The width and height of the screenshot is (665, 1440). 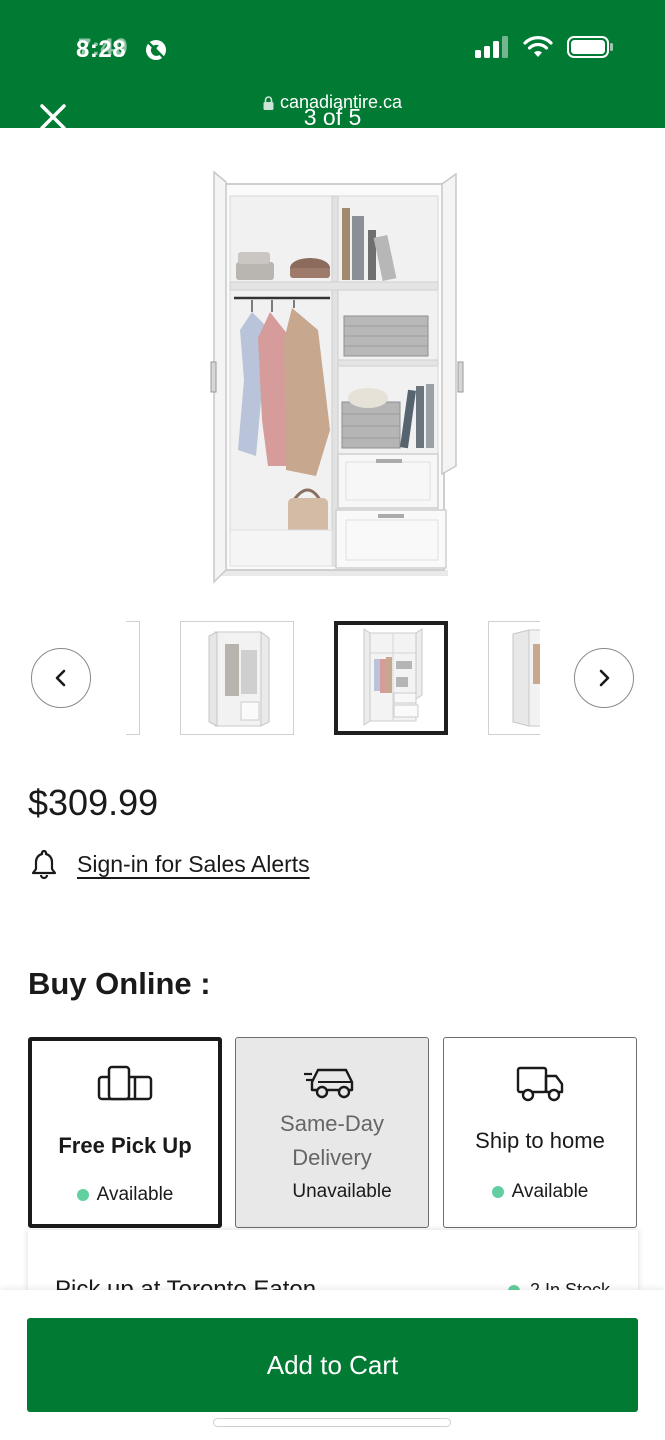 I want to click on same-day-label-line1: Same-Day, so click(x=332, y=1123).